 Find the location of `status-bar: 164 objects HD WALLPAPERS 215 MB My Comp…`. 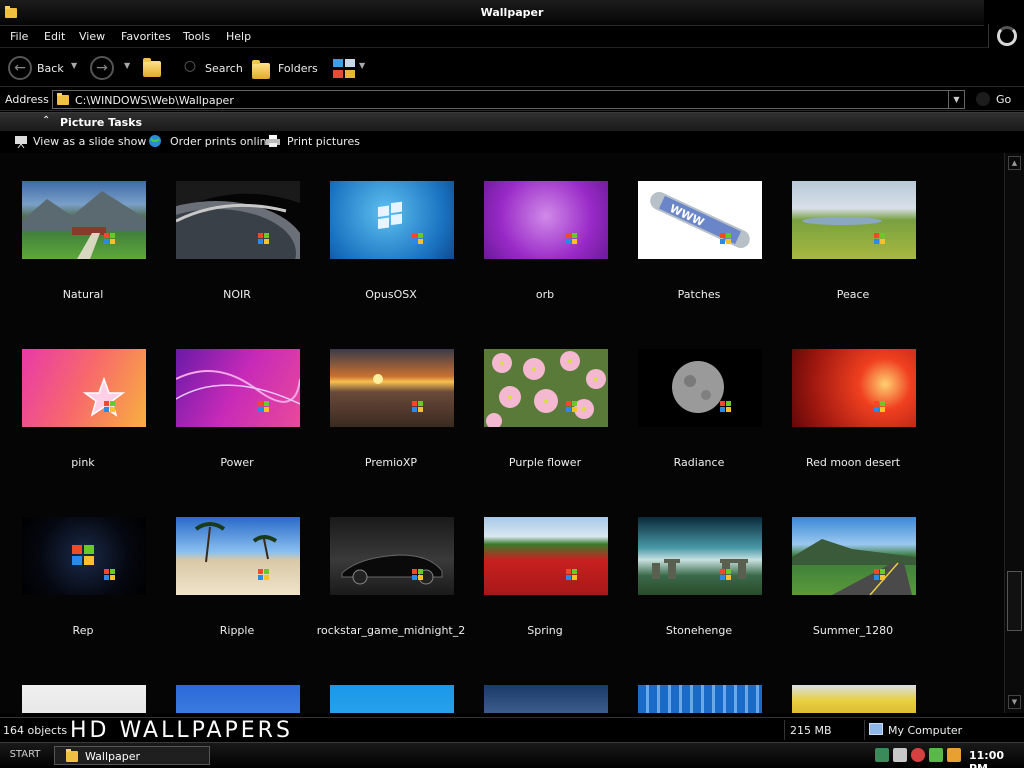

status-bar: 164 objects HD WALLPAPERS 215 MB My Comp… is located at coordinates (512, 730).